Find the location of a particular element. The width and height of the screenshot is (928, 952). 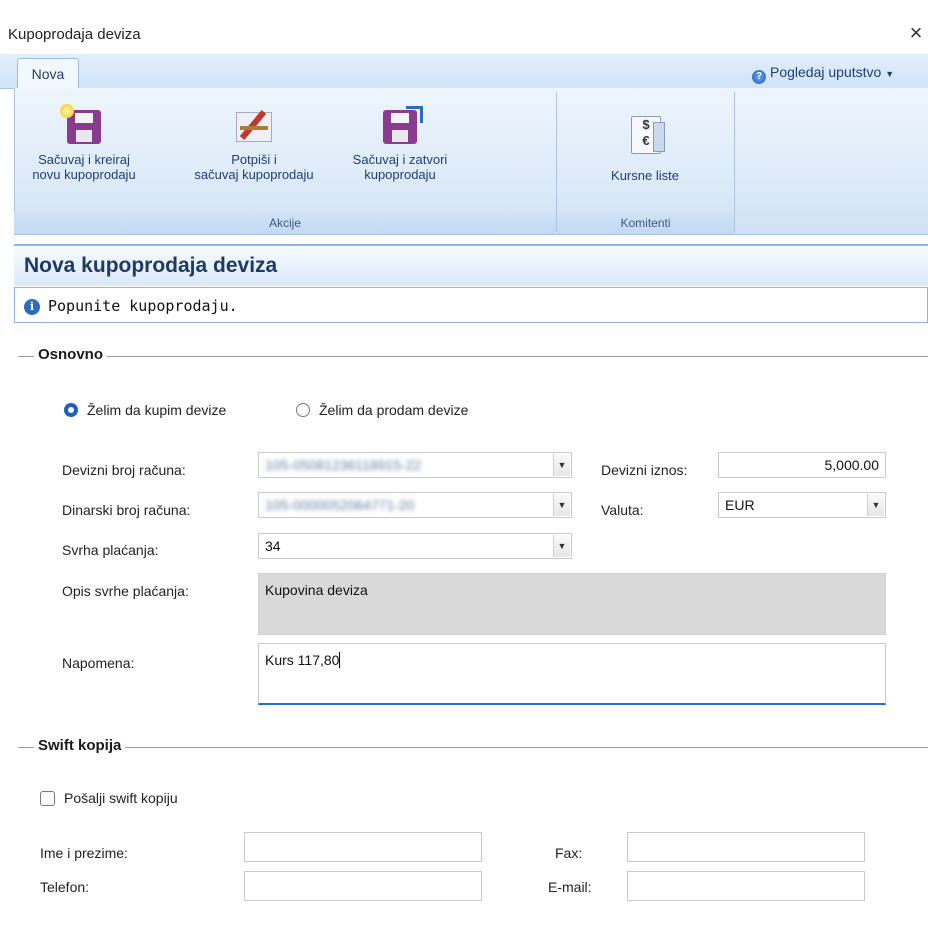

devizni-racun-value: 105-05081236118915-22 is located at coordinates (343, 465).